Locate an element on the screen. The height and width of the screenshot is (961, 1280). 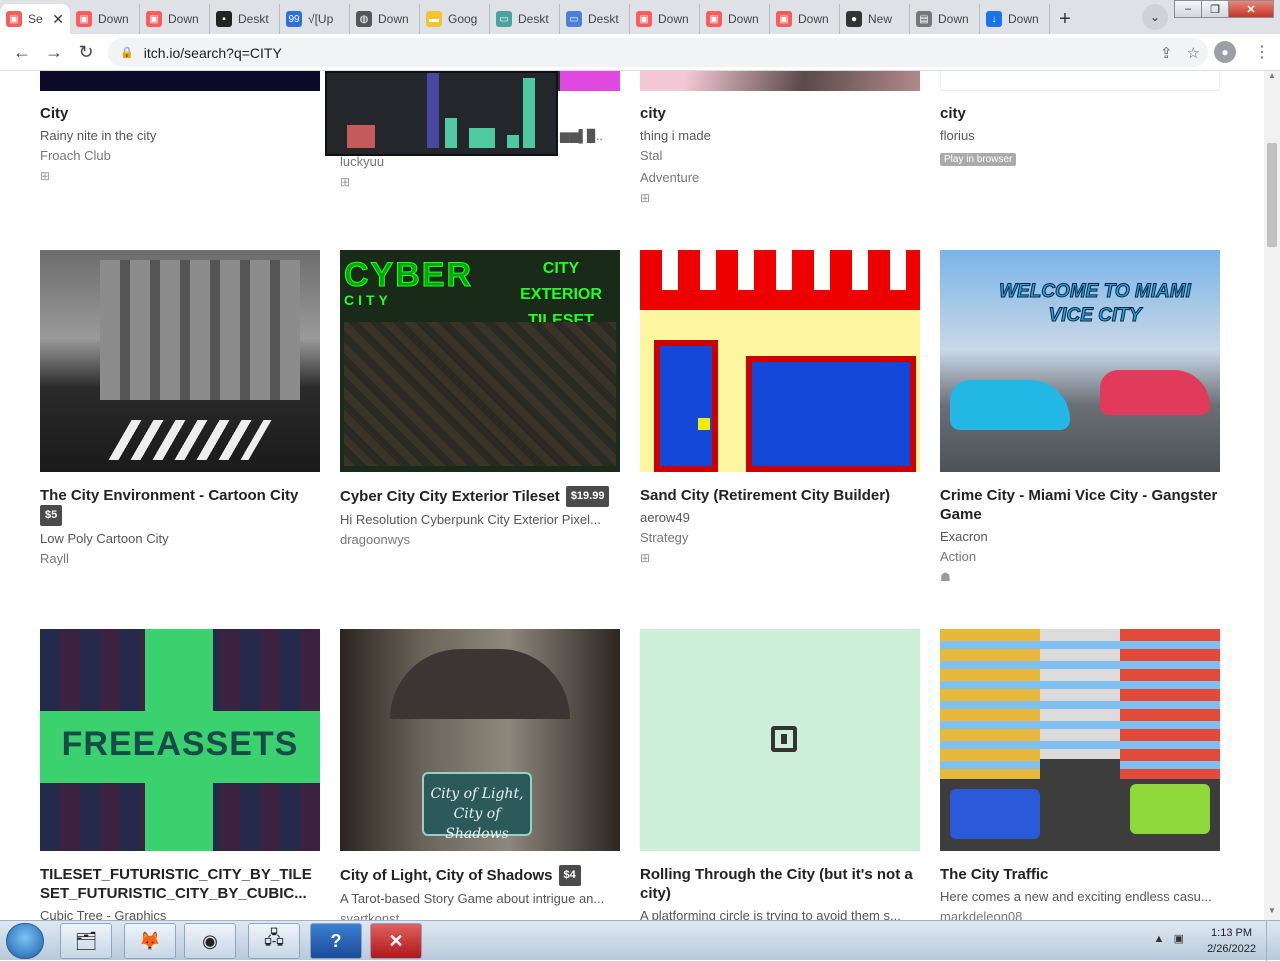
game-title: Sand City (Retirement City Builder) is located at coordinates (780, 495).